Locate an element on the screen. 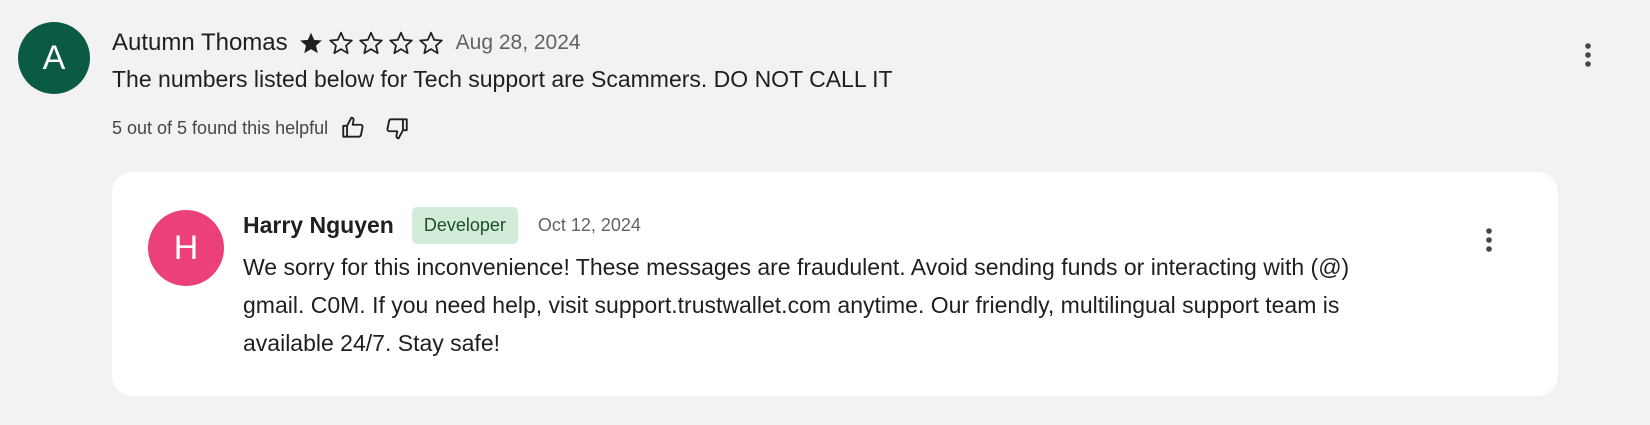  reviewer-avatar: A is located at coordinates (54, 58).